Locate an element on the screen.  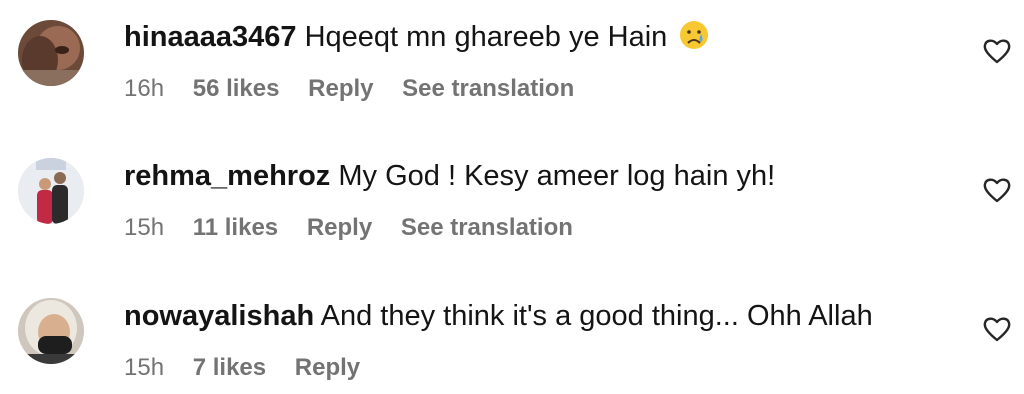
comment-likes: 7 likes is located at coordinates (229, 368).